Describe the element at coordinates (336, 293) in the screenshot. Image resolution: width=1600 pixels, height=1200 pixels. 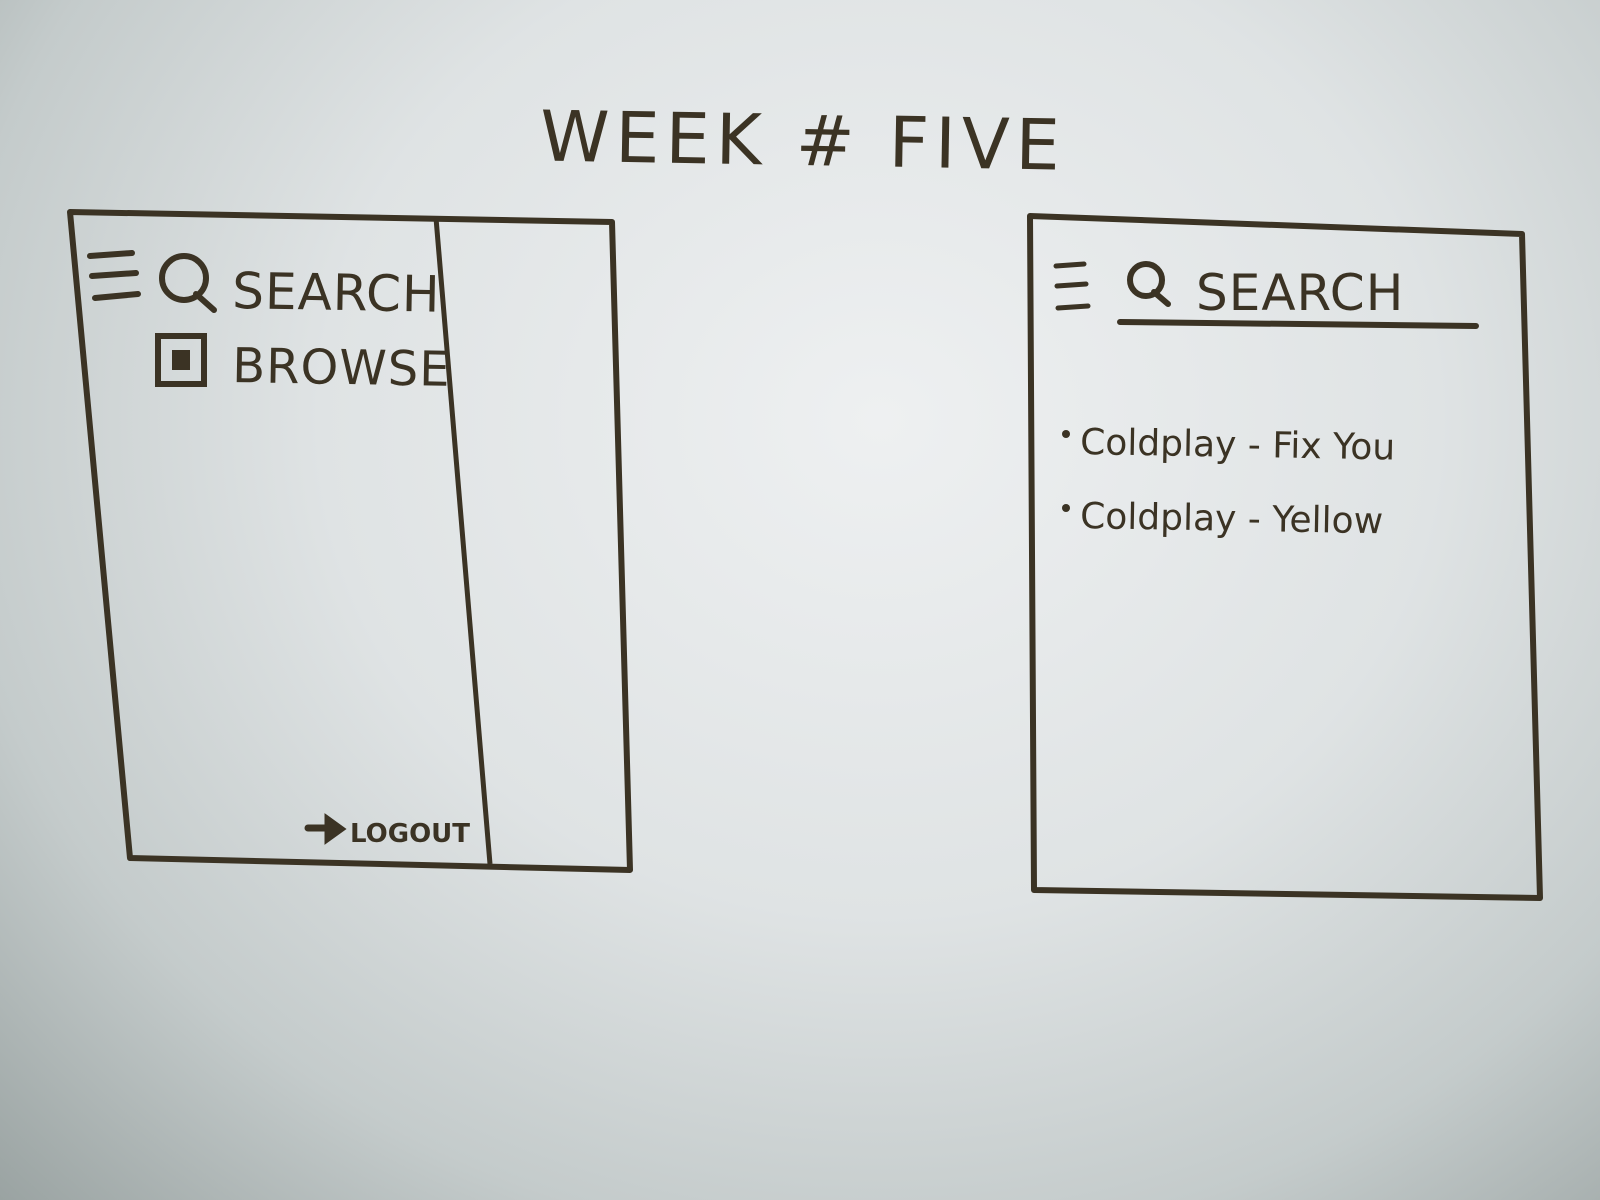
I see `drawer-item-search-label: SEARCH` at that location.